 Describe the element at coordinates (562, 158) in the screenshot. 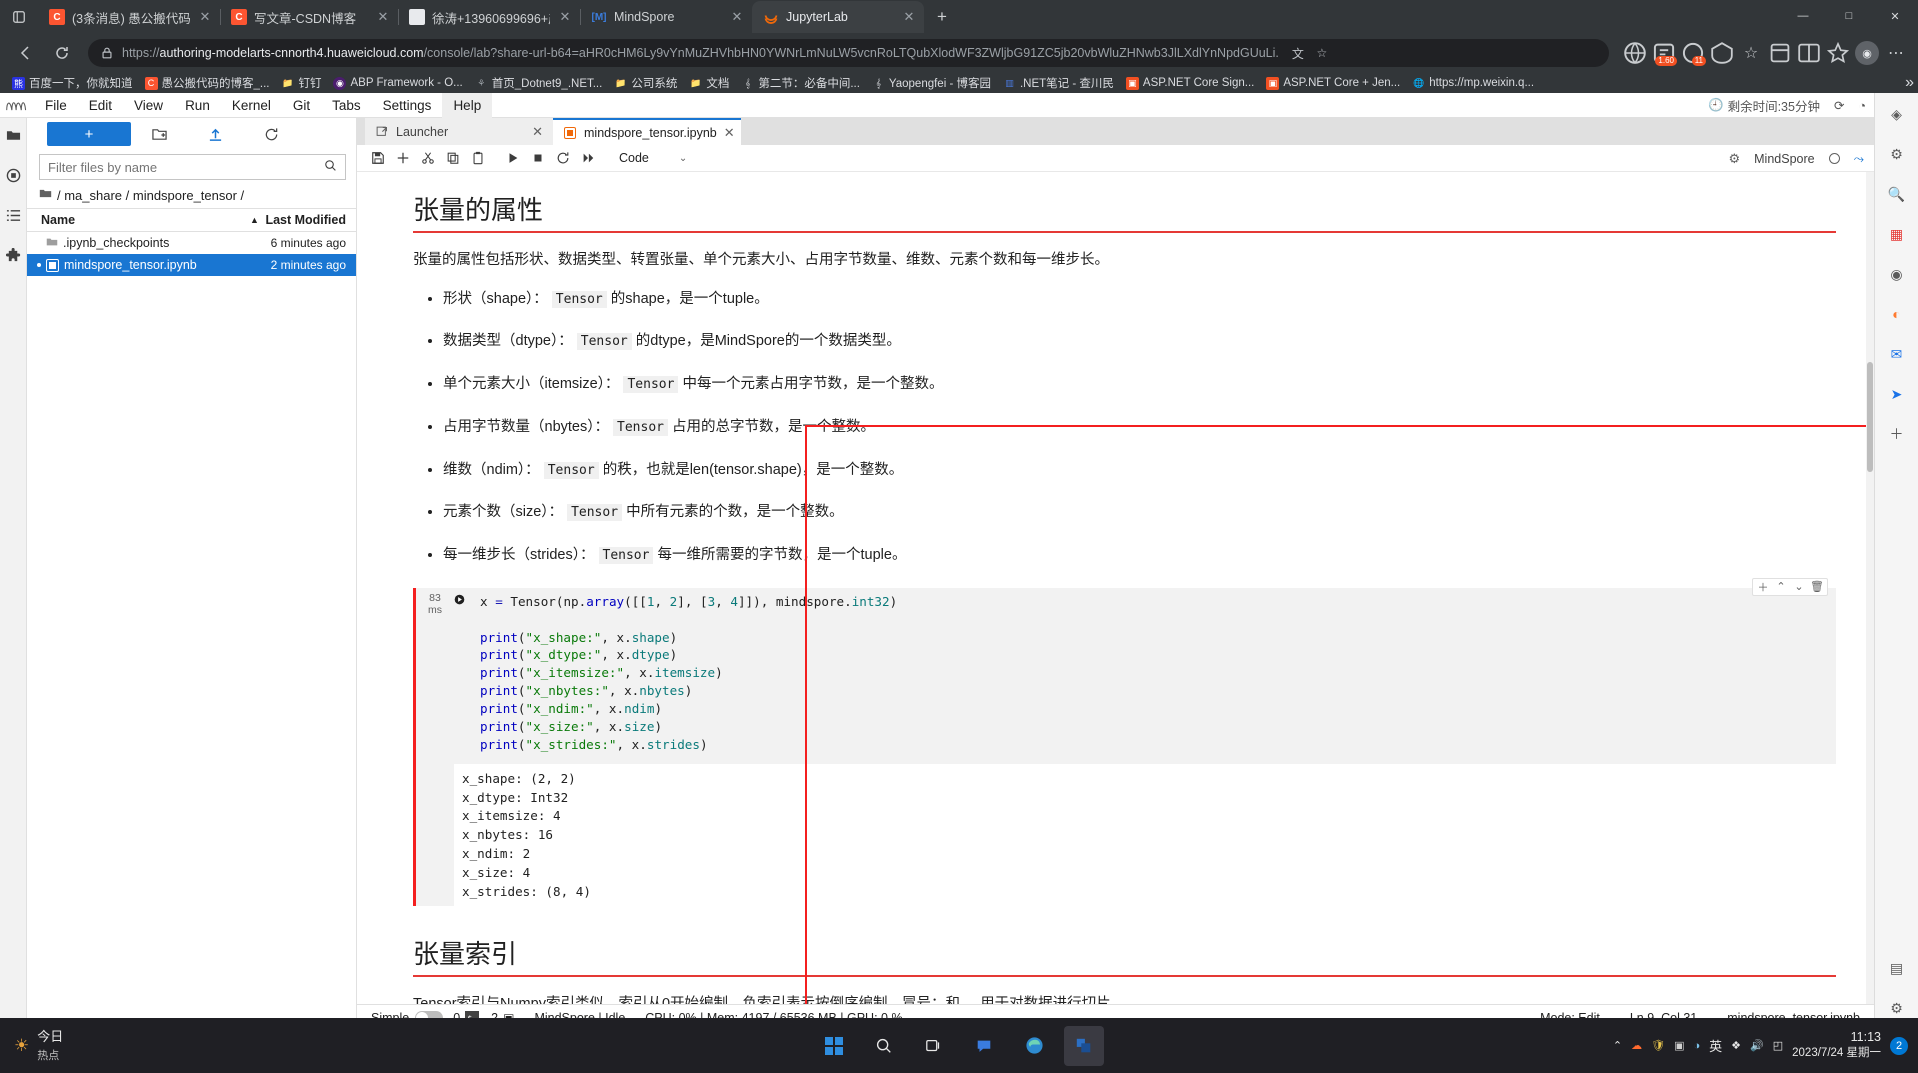

I see `restart-kernel-icon` at that location.